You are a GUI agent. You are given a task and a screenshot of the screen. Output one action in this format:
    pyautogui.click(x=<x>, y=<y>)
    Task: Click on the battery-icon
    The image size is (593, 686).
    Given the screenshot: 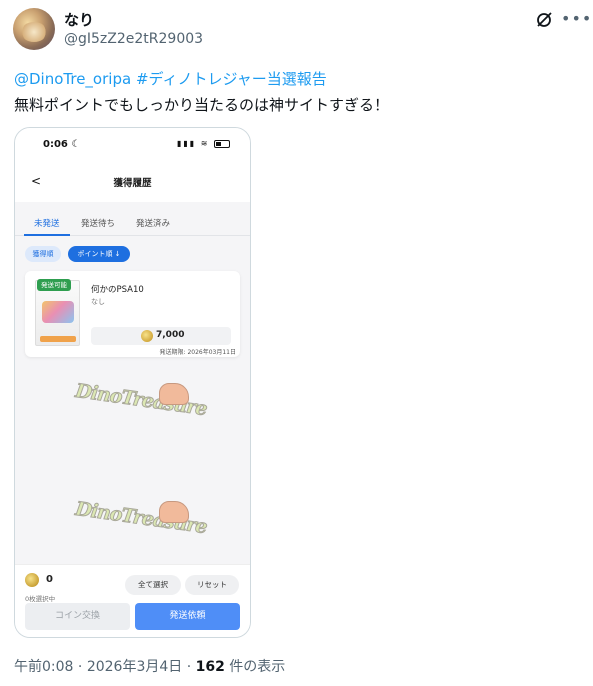 What is the action you would take?
    pyautogui.click(x=222, y=143)
    